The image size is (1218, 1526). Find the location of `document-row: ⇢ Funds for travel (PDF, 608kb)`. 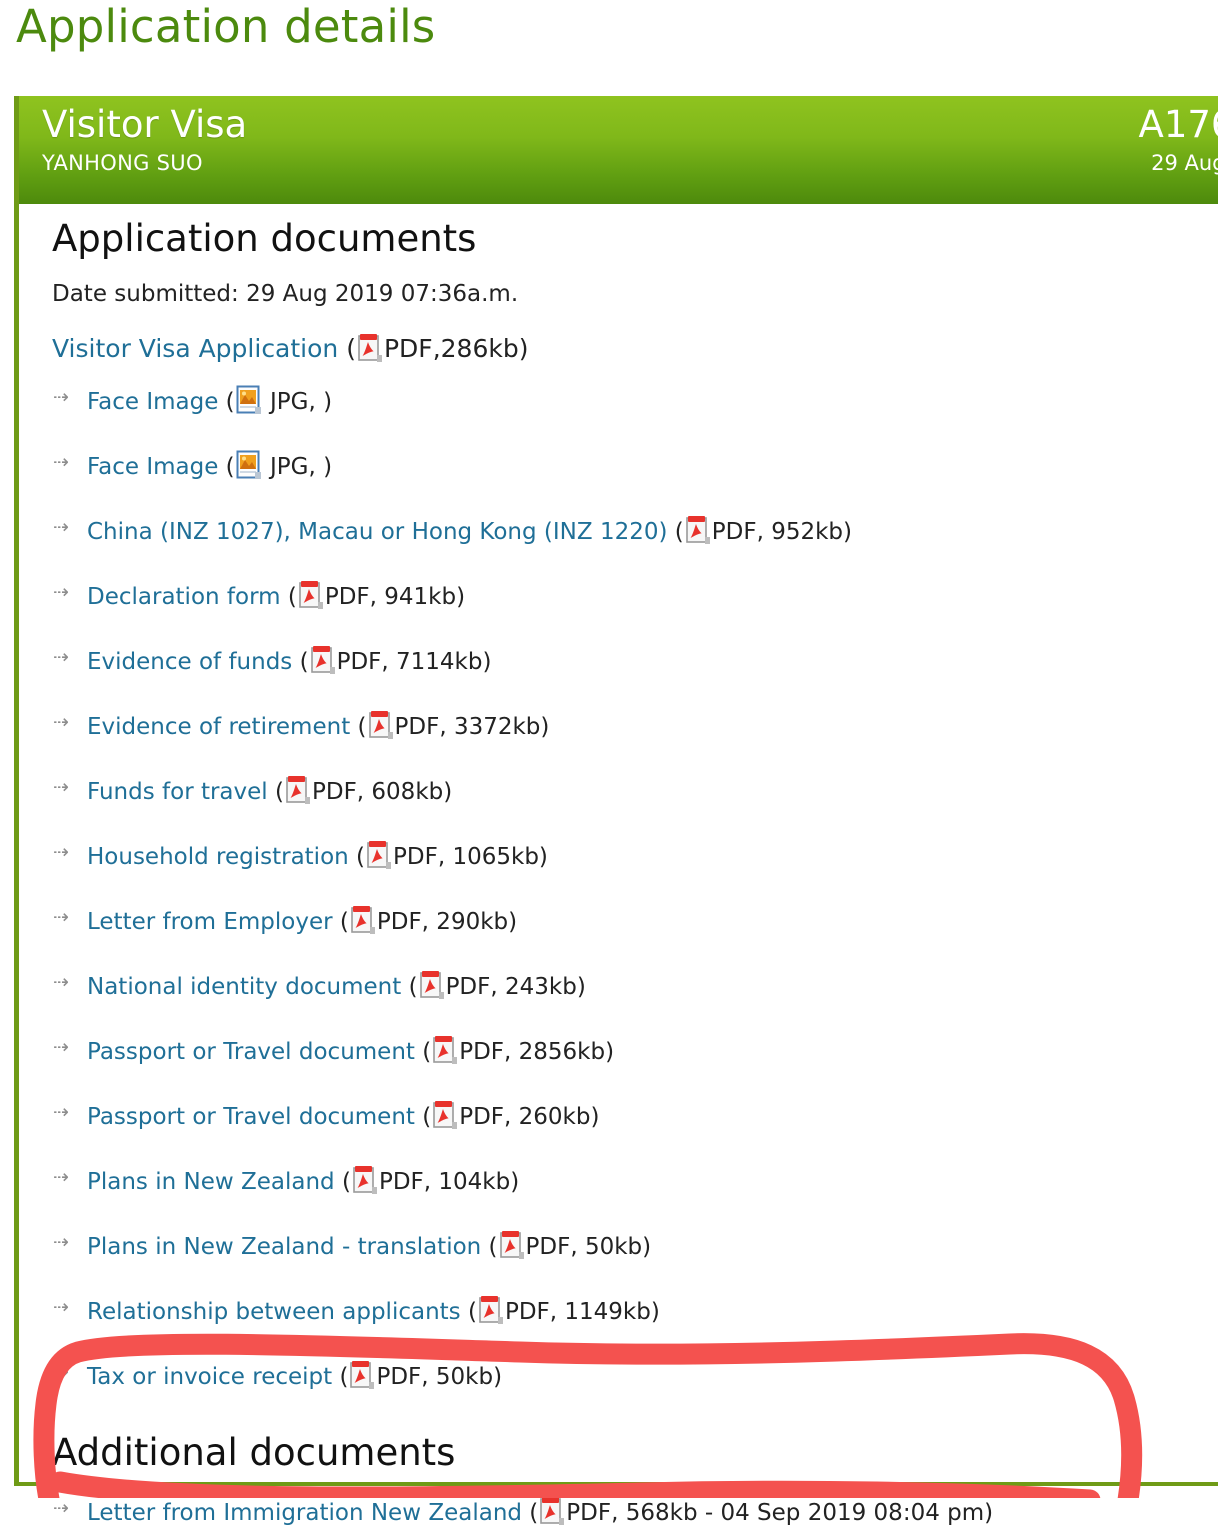

document-row: ⇢ Funds for travel (PDF, 608kb) is located at coordinates (628, 790).